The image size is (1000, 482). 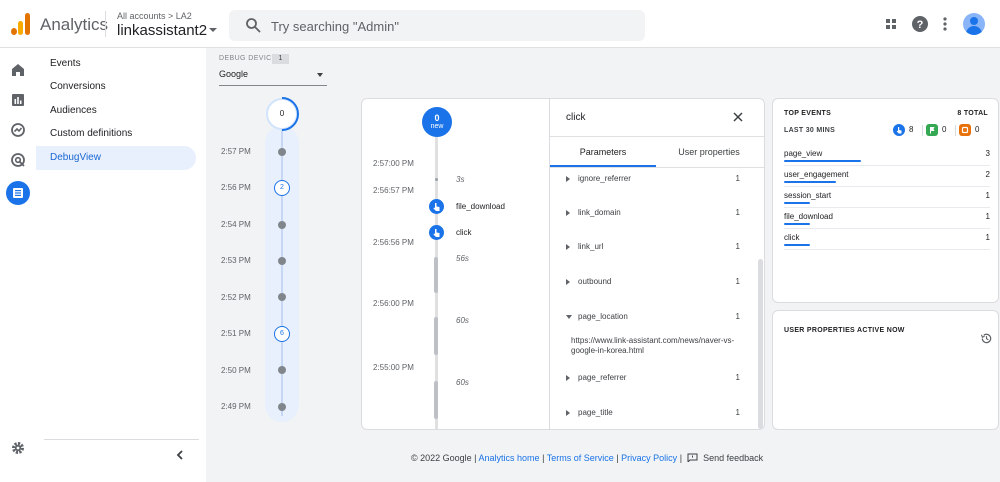 What do you see at coordinates (436, 400) in the screenshot?
I see `stream-segment` at bounding box center [436, 400].